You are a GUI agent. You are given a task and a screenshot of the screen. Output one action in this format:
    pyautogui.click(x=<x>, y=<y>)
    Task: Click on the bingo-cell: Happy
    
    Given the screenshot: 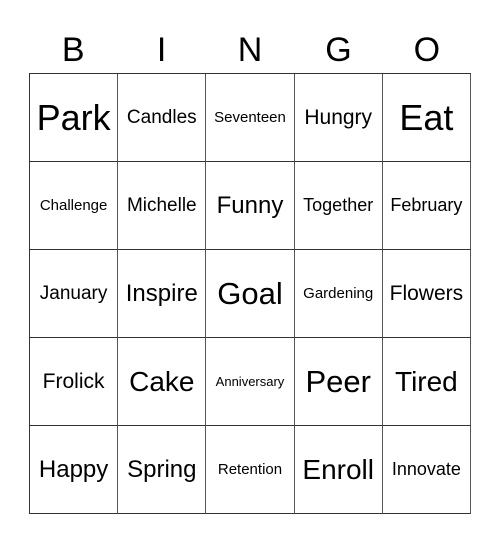 What is the action you would take?
    pyautogui.click(x=74, y=470)
    